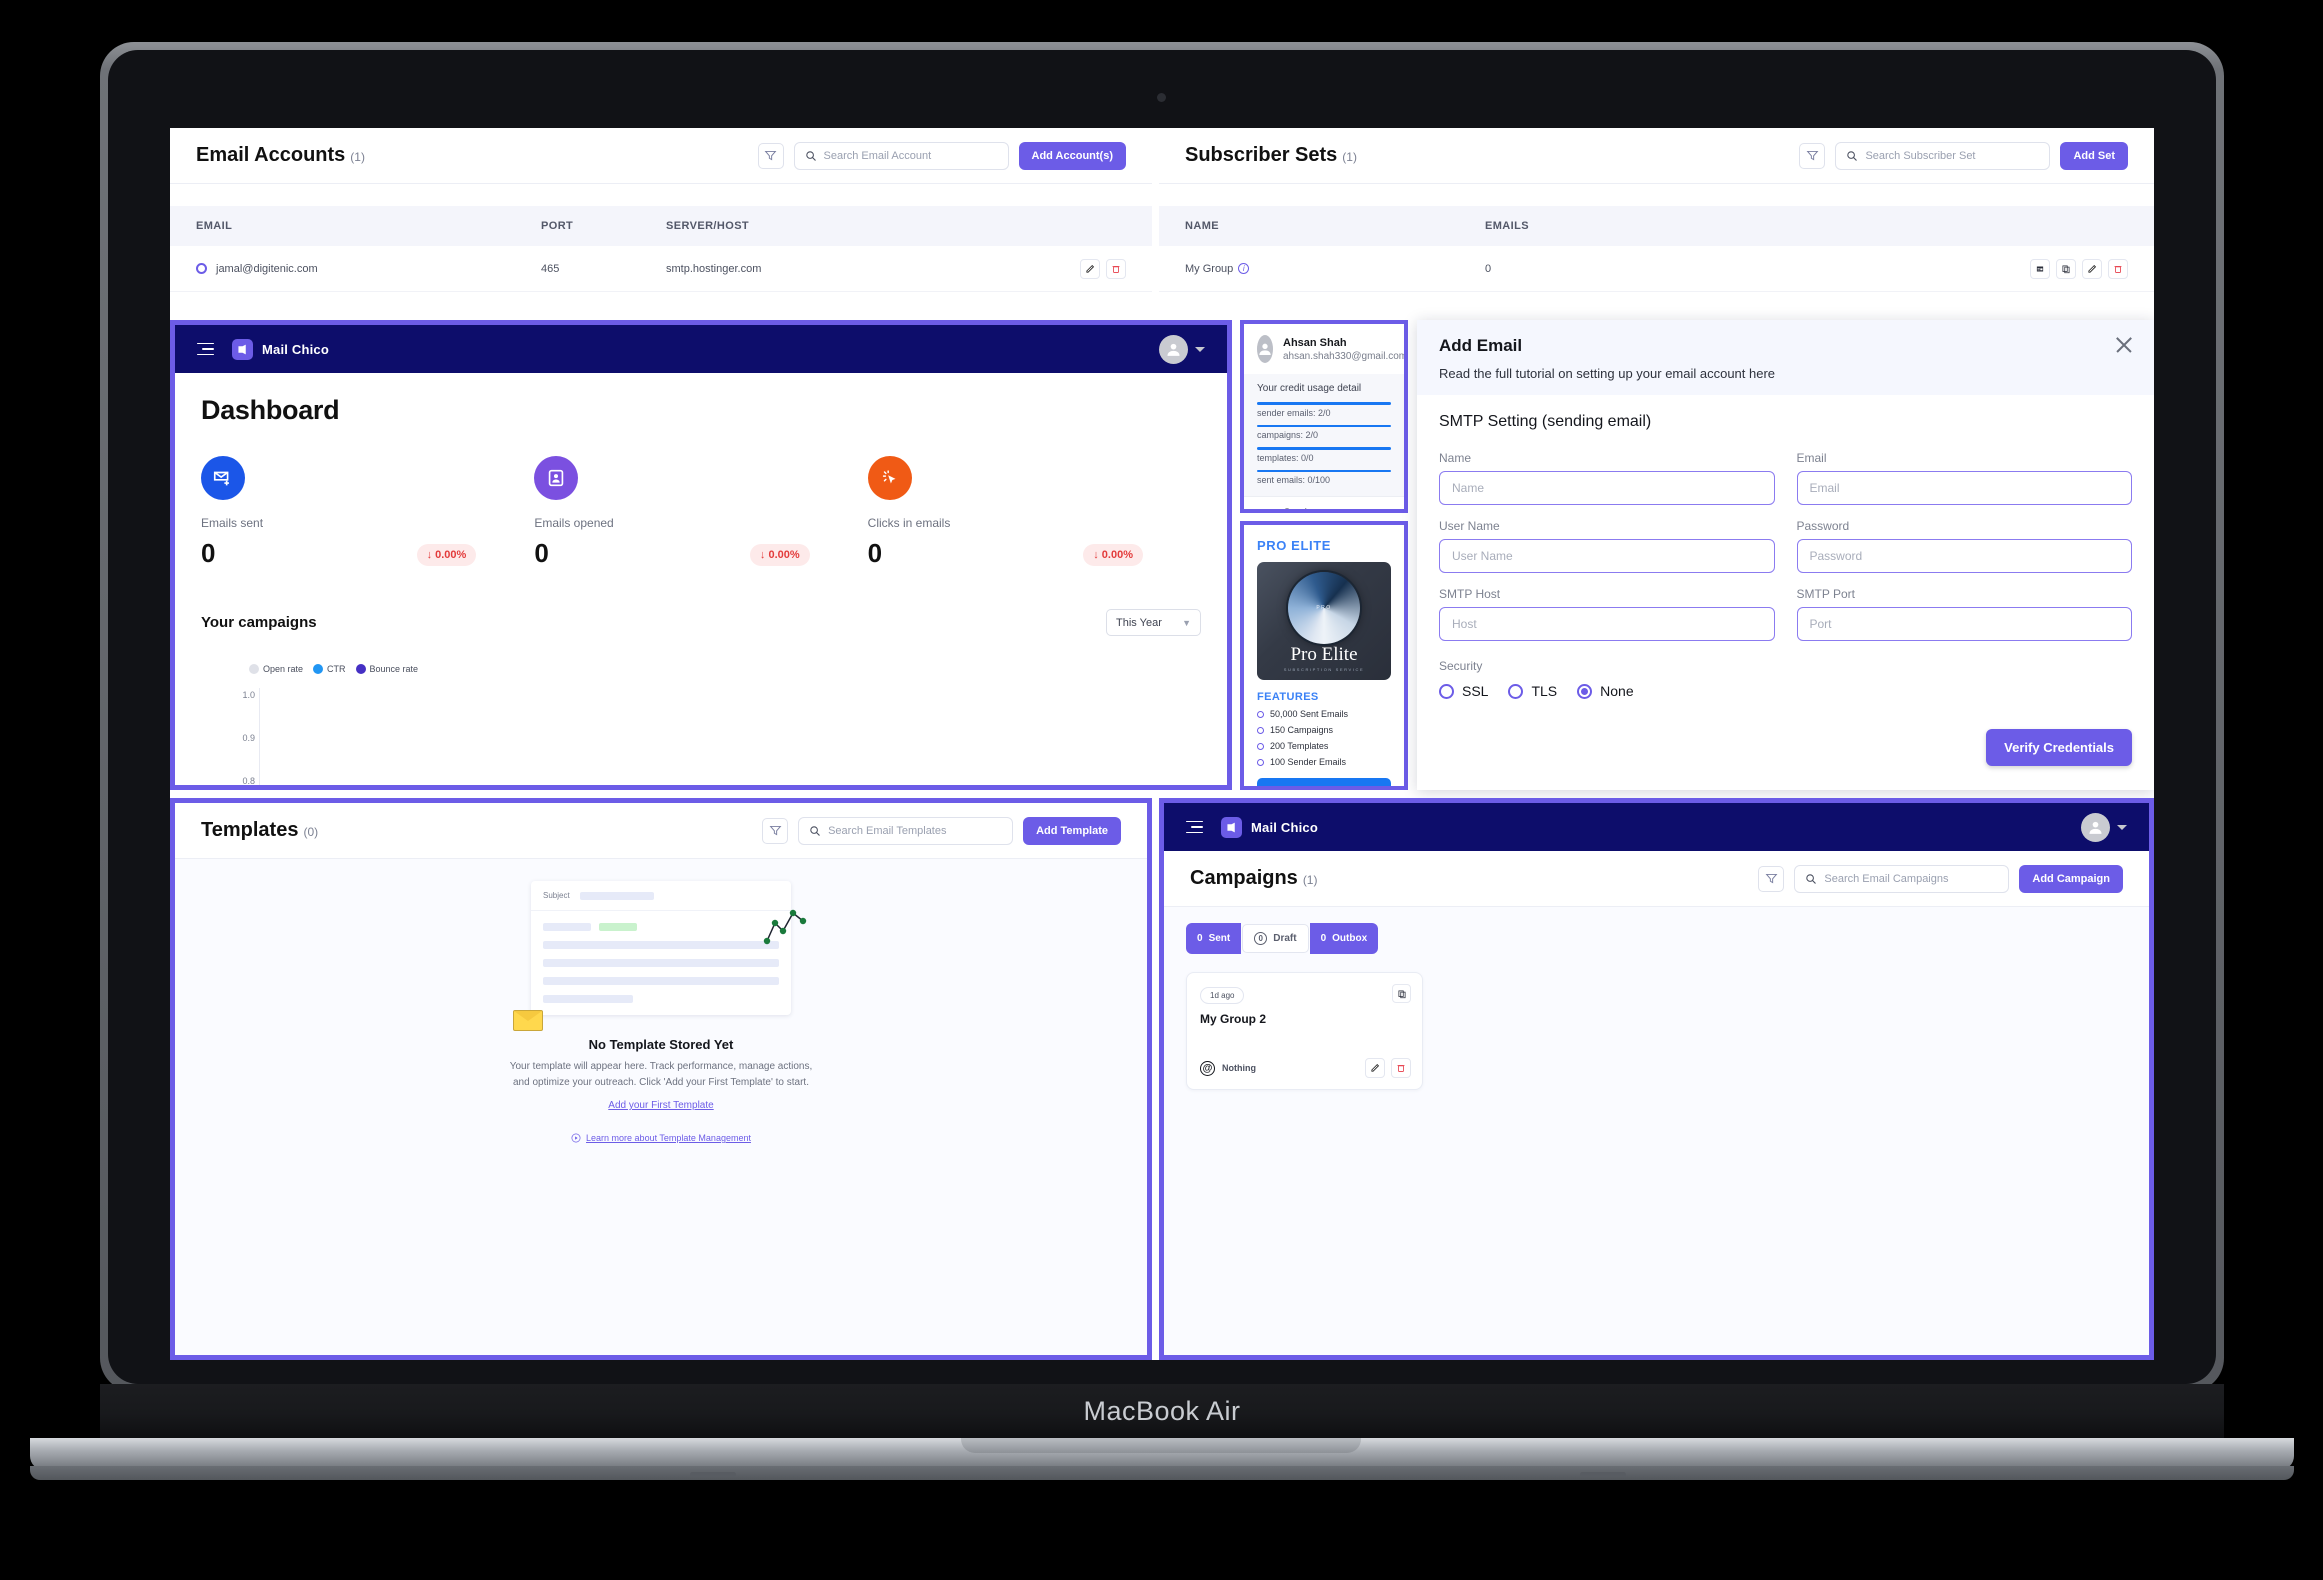 The width and height of the screenshot is (2323, 1580). Describe the element at coordinates (714, 268) in the screenshot. I see `host-value: smtp.hostinger.com` at that location.